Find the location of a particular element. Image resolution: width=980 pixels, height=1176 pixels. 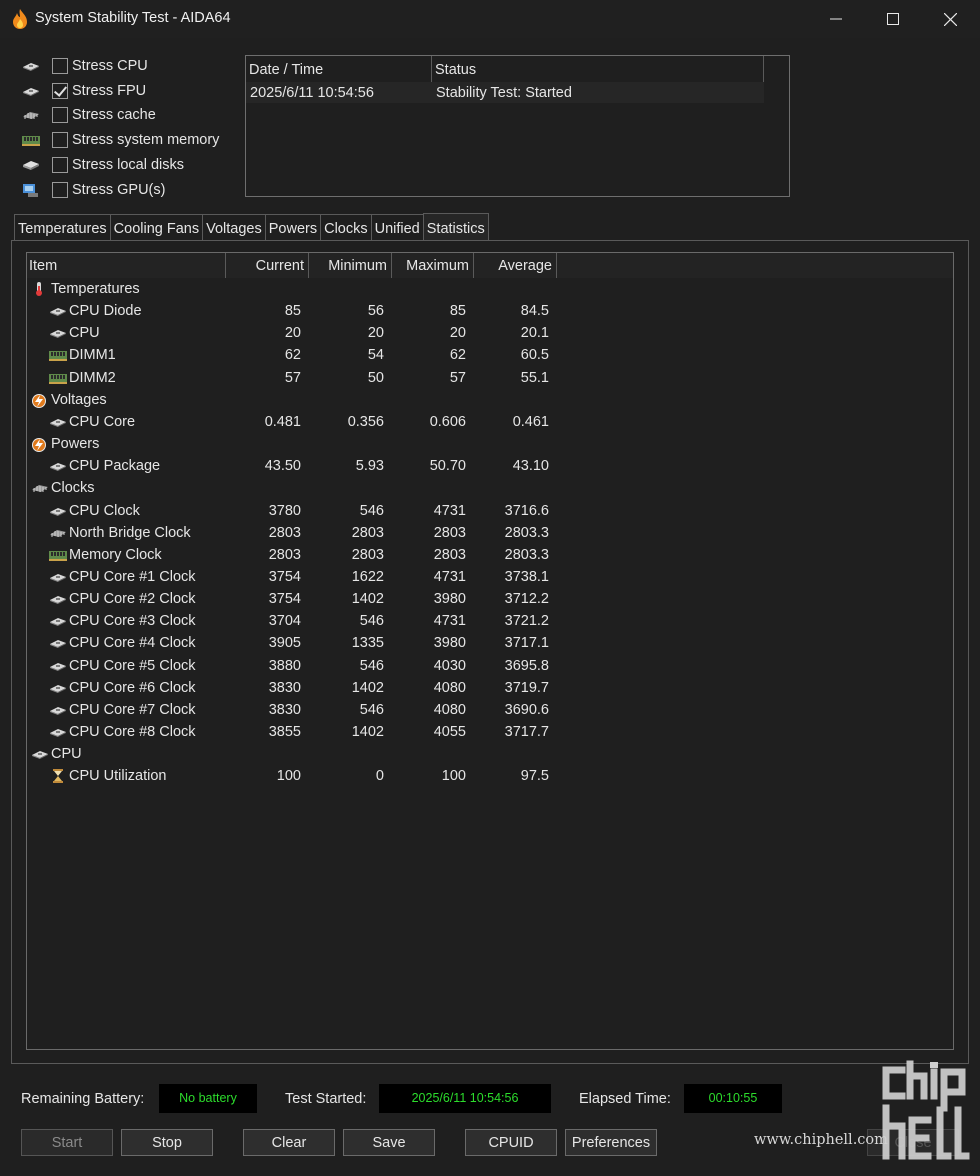

tab-statistics: Statistics is located at coordinates (455, 227).